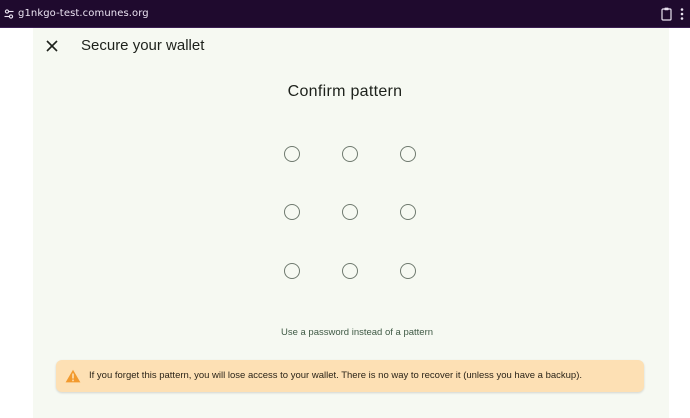 Image resolution: width=690 pixels, height=418 pixels. I want to click on menu-icon, so click(682, 14).